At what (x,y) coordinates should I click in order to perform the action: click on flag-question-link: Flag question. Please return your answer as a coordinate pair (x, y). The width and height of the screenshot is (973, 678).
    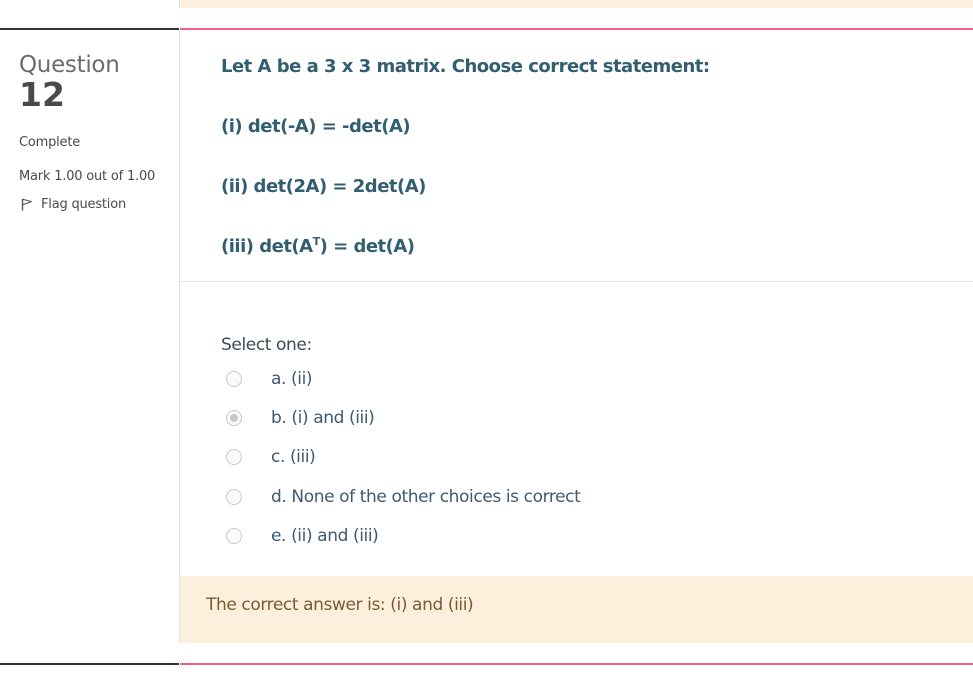
    Looking at the image, I should click on (94, 204).